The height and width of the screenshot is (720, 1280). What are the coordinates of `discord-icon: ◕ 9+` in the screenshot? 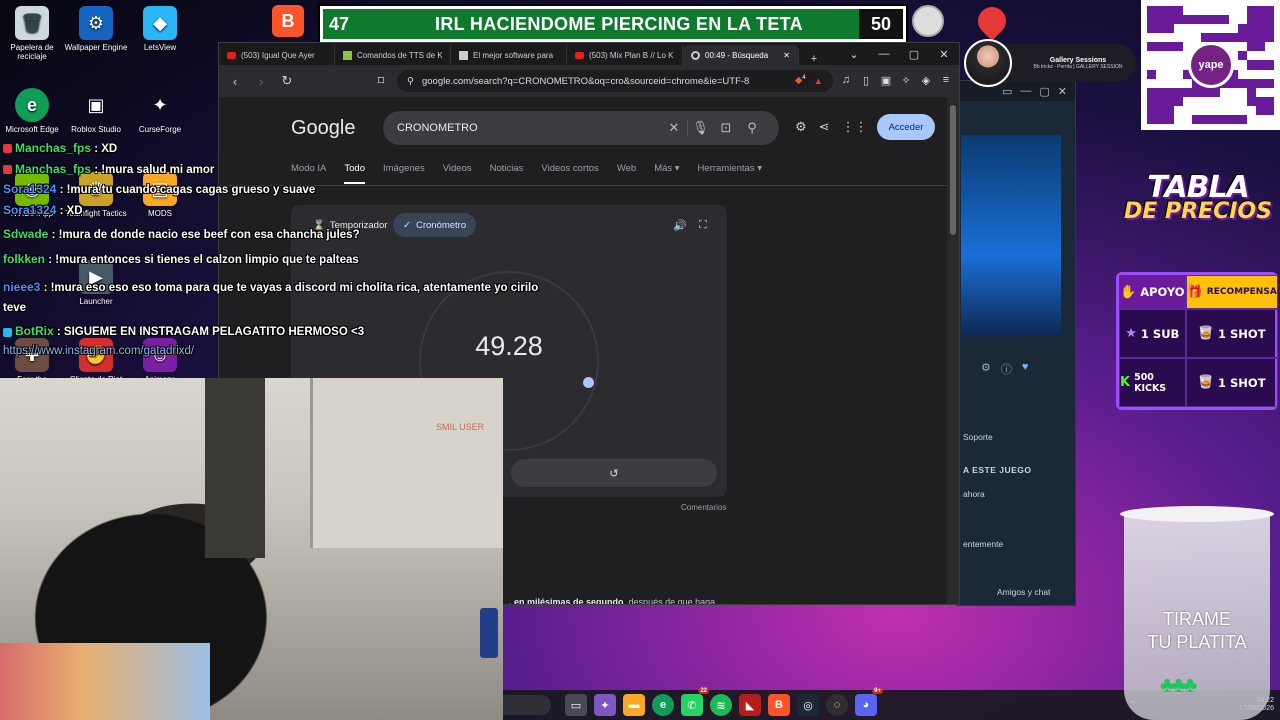 It's located at (869, 702).